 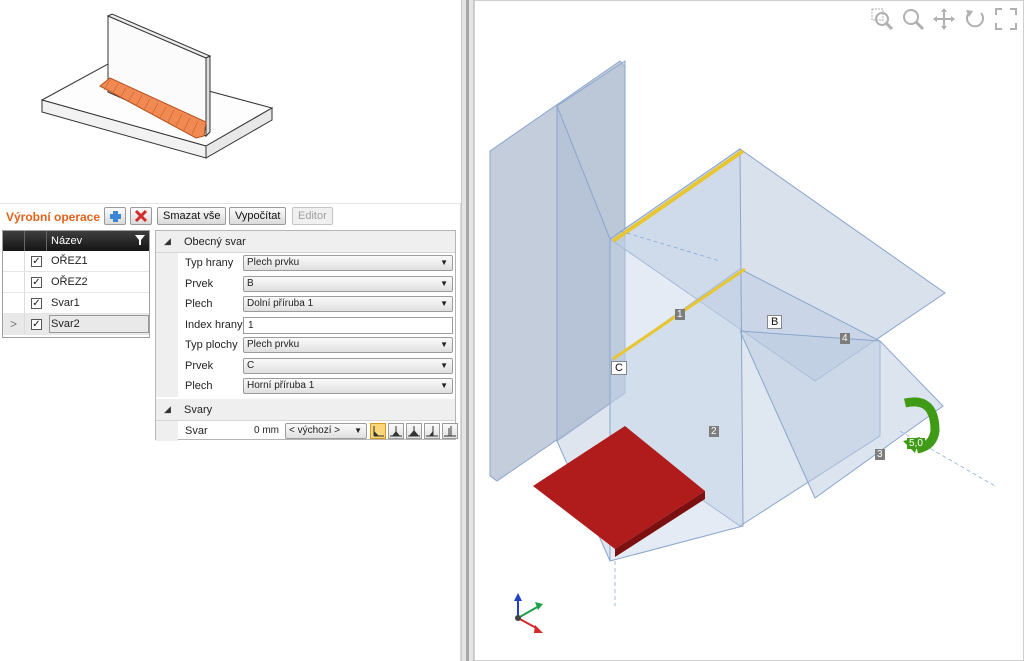 I want to click on plus-icon, so click(x=115, y=216).